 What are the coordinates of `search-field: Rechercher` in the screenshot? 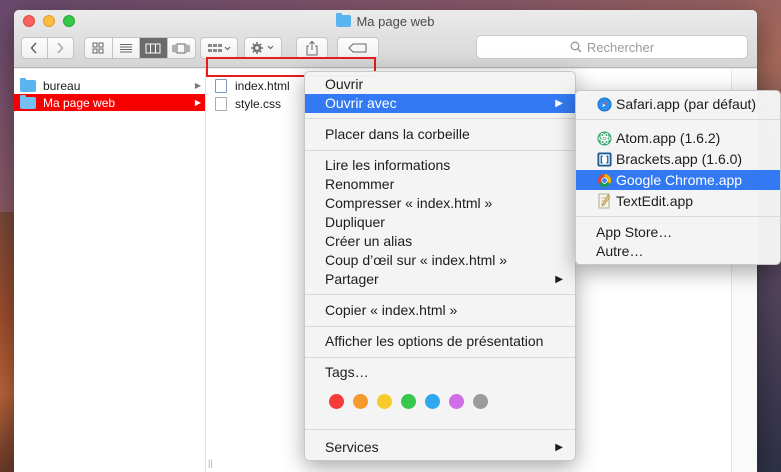 It's located at (612, 47).